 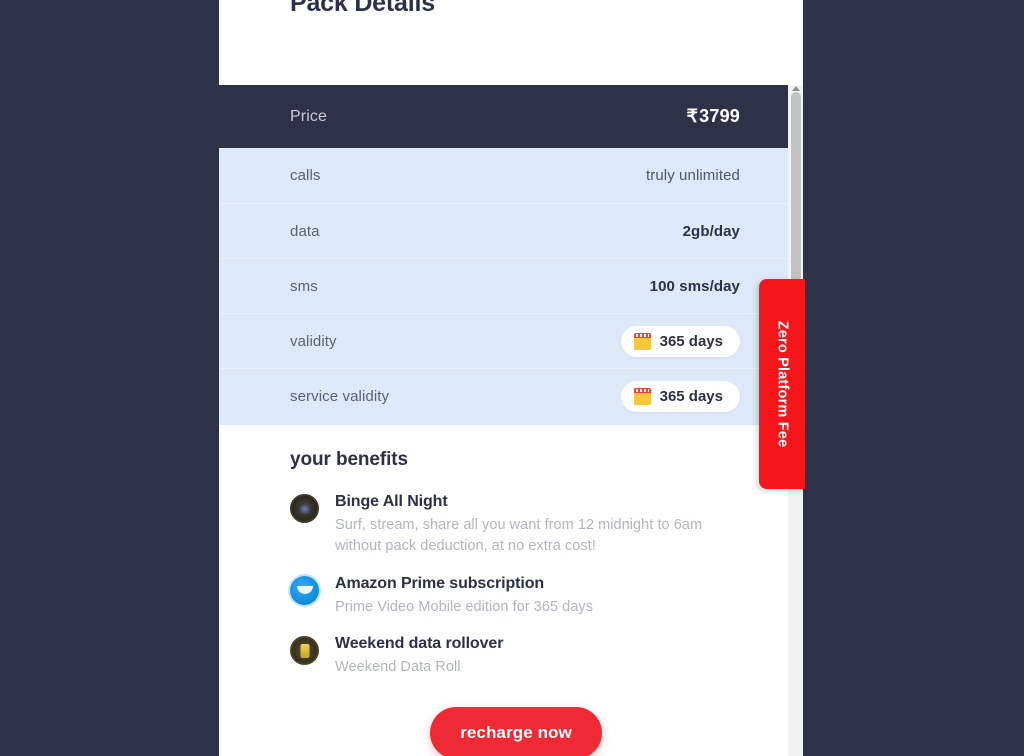 What do you see at coordinates (313, 341) in the screenshot?
I see `detail-key: validity` at bounding box center [313, 341].